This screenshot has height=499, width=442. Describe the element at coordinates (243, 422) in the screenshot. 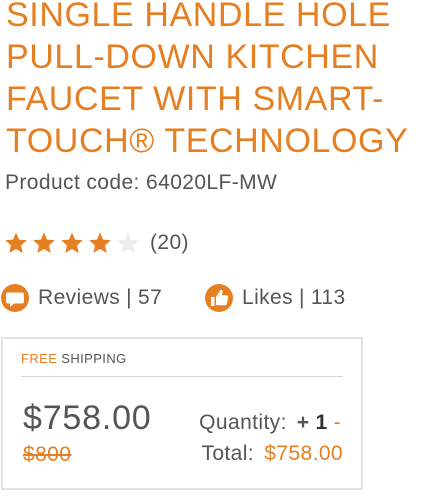

I see `quantity-label: Quantity:` at that location.